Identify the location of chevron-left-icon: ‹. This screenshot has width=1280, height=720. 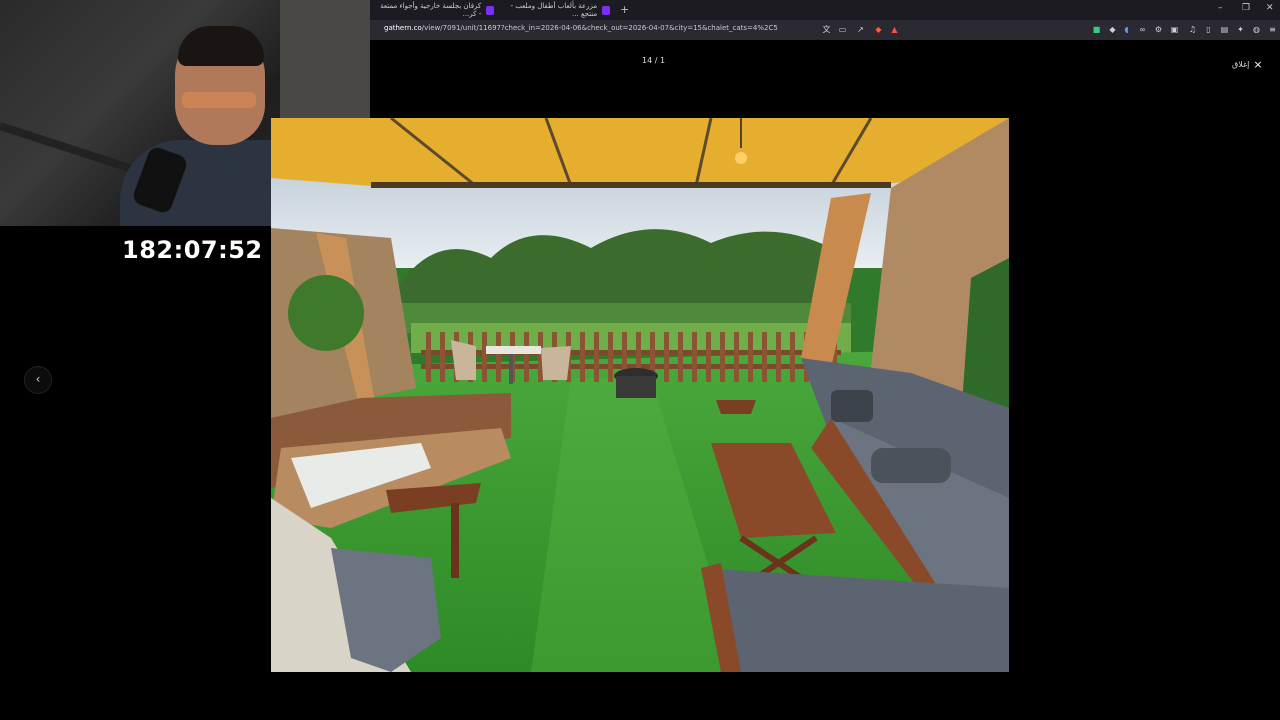
(38, 379).